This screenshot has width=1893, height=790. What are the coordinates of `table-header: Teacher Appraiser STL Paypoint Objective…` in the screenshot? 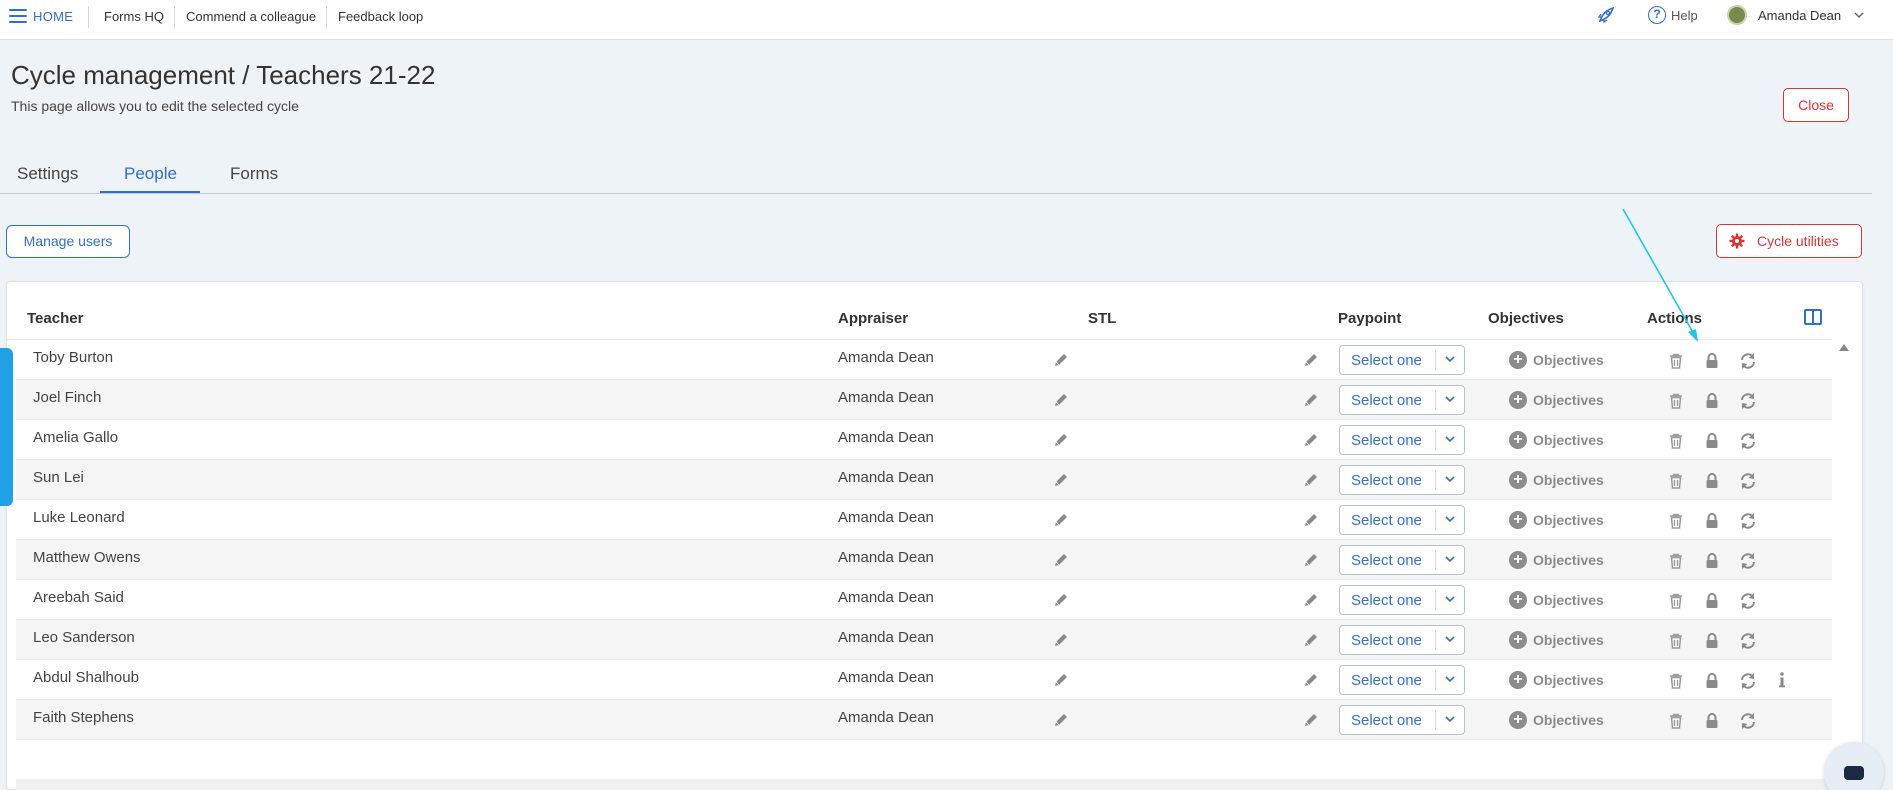 It's located at (919, 321).